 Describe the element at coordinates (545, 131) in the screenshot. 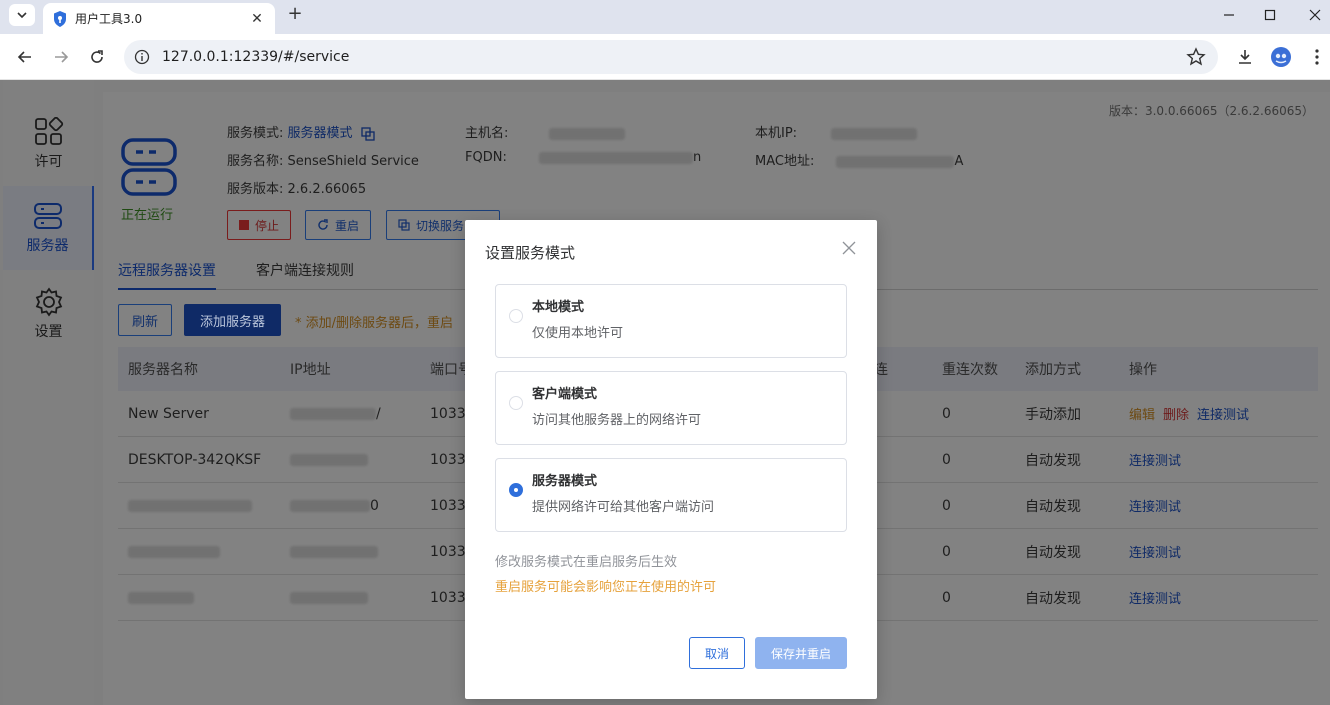

I see `hostname-row: 主机名:` at that location.